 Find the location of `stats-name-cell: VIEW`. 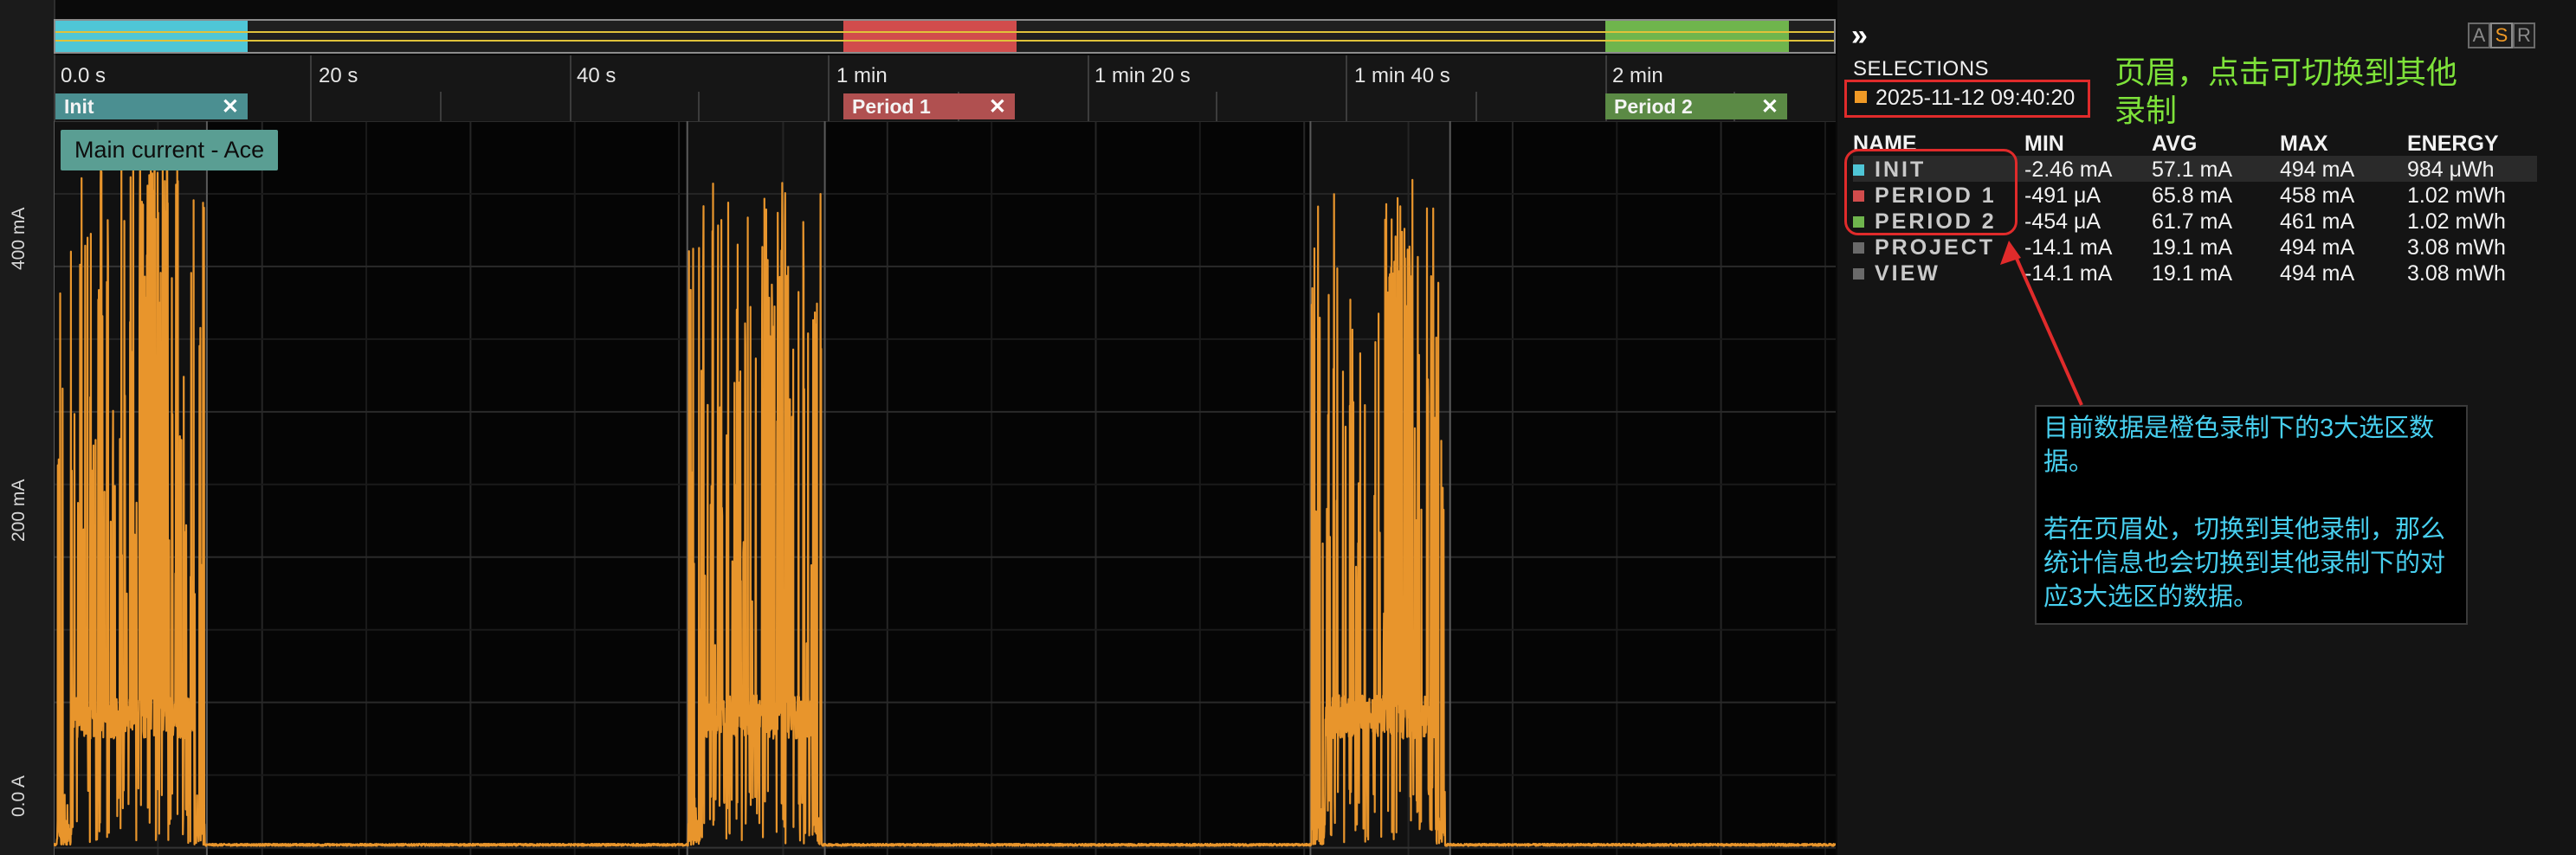

stats-name-cell: VIEW is located at coordinates (1897, 273).